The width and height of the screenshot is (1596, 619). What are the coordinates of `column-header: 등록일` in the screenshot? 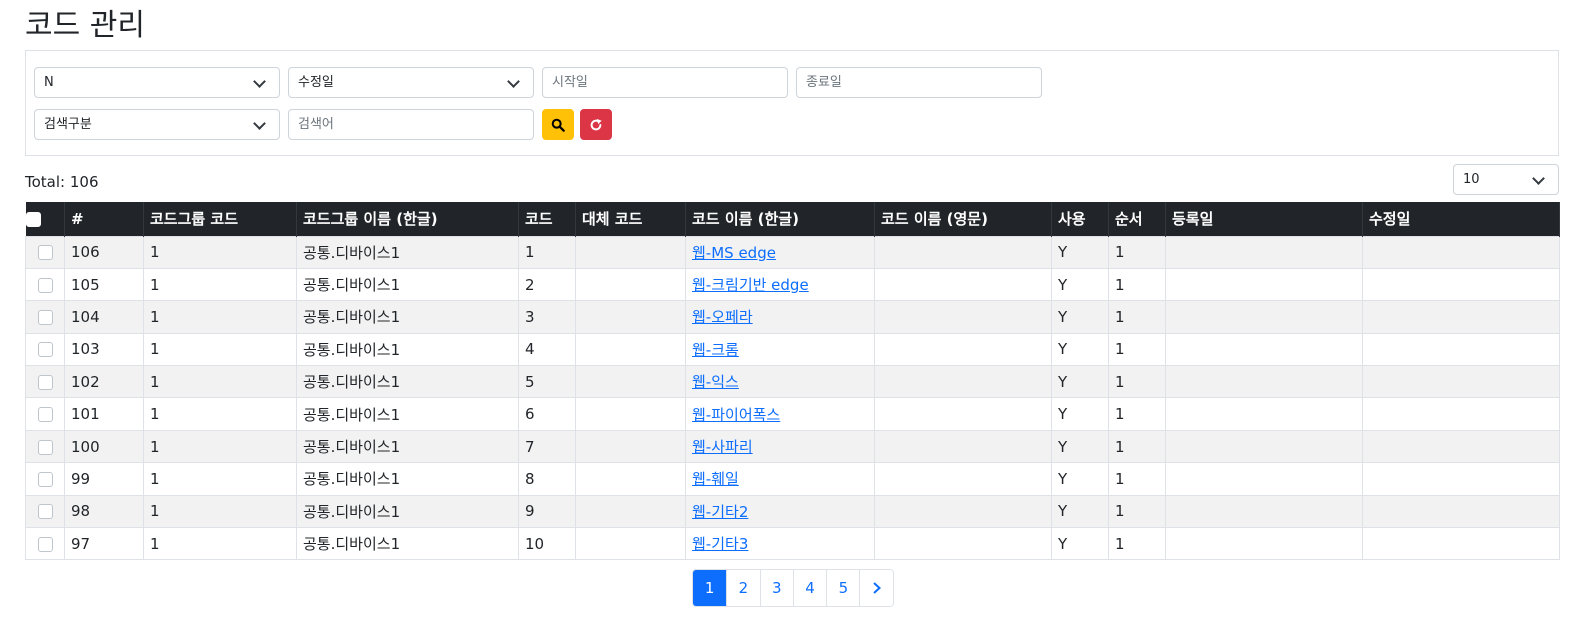 It's located at (1264, 219).